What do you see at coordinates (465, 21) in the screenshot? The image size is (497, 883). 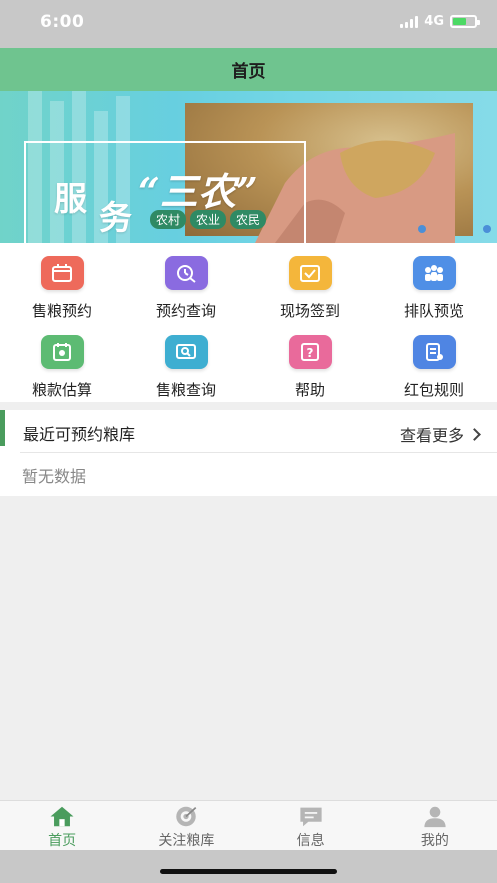 I see `battery-icon` at bounding box center [465, 21].